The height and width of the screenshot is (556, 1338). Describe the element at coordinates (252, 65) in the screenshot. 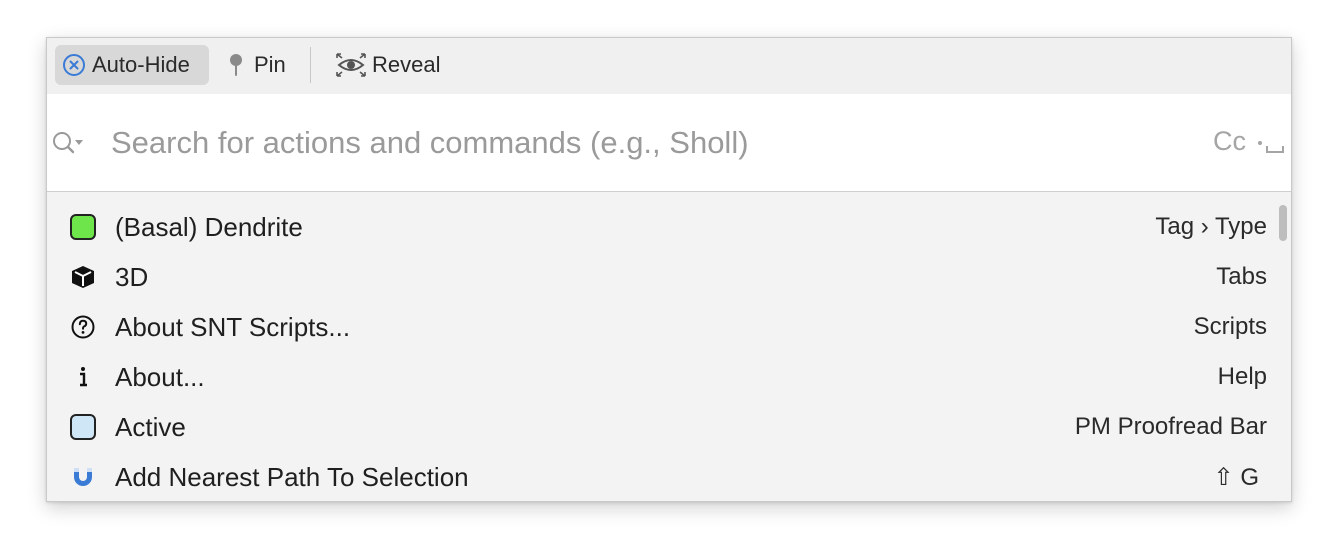

I see `pin-button: Pin` at that location.